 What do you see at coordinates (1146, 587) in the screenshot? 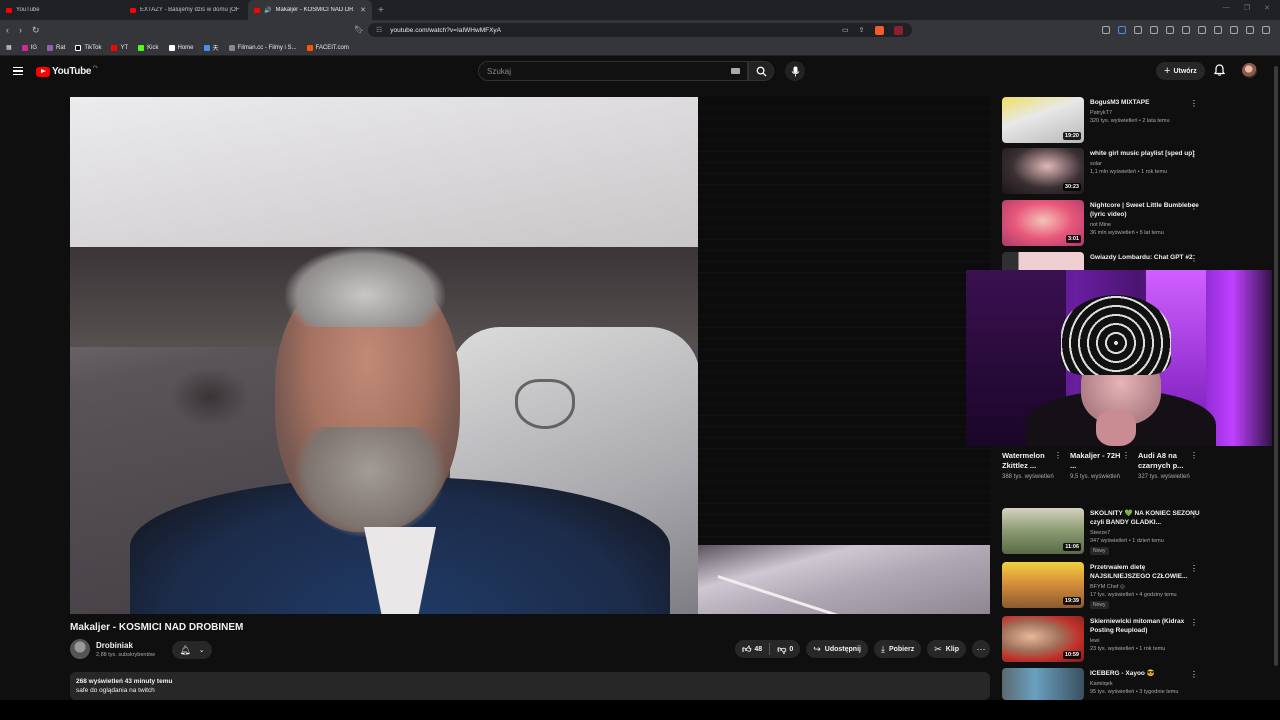
I see `channel-name: BFYM Chef ◎` at bounding box center [1146, 587].